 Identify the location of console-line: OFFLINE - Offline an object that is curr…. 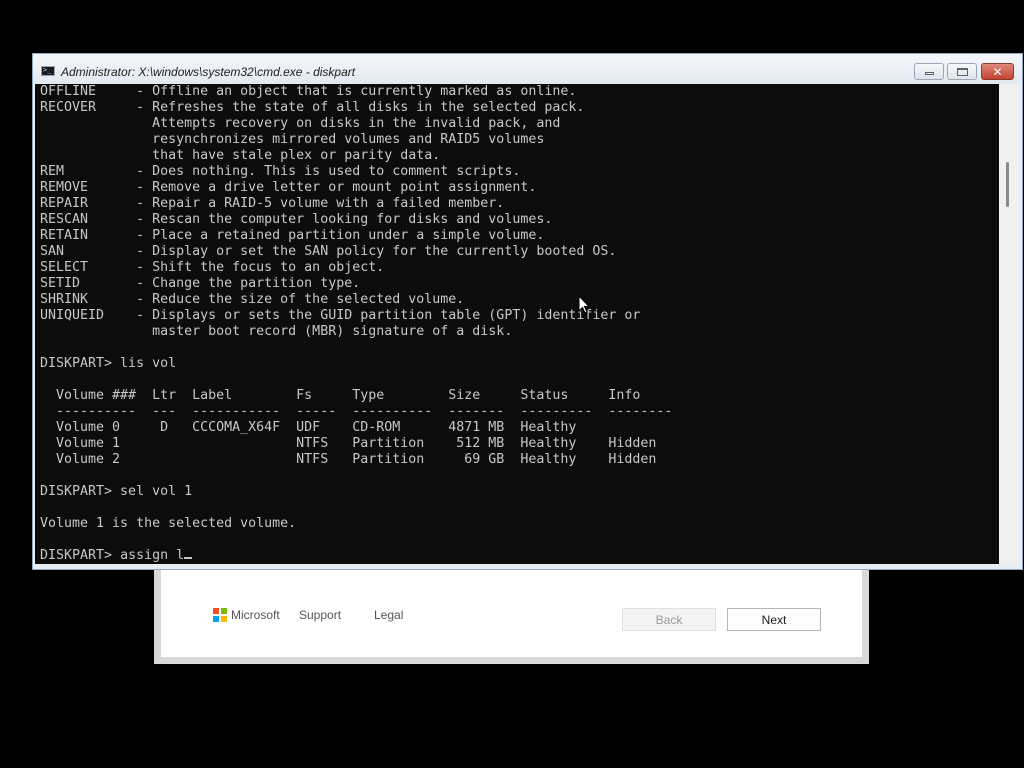
(308, 91).